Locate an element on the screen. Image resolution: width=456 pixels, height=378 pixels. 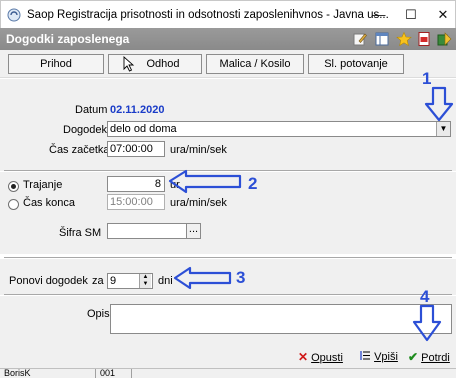
dogodek-label: Dogodek is located at coordinates (85, 130).